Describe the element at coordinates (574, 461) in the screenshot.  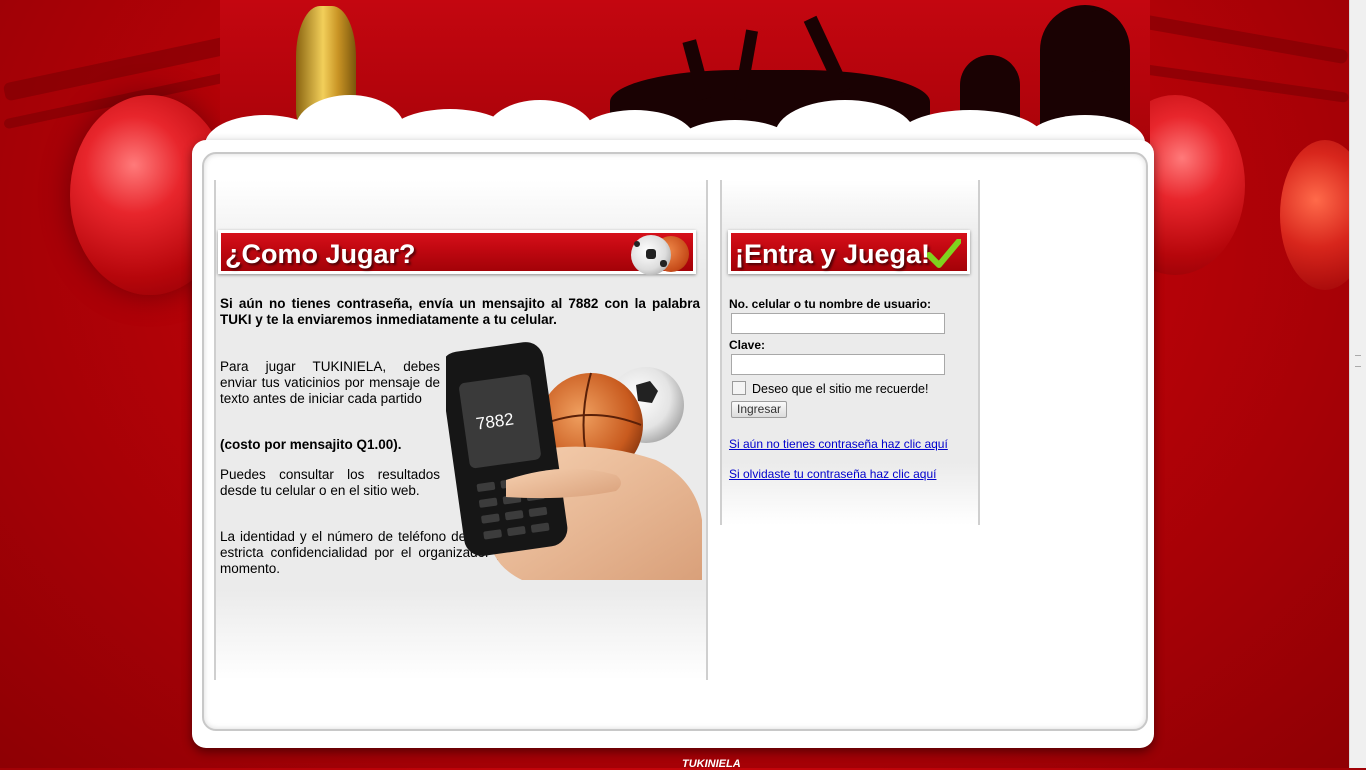
I see `phone-in-hand-illustration: 7882` at that location.